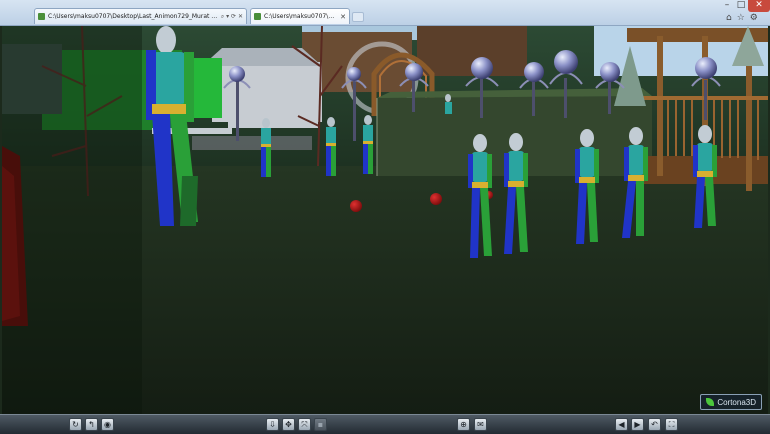 Image resolution: width=770 pixels, height=434 pixels. Describe the element at coordinates (288, 424) in the screenshot. I see `pan-button: ✥` at that location.